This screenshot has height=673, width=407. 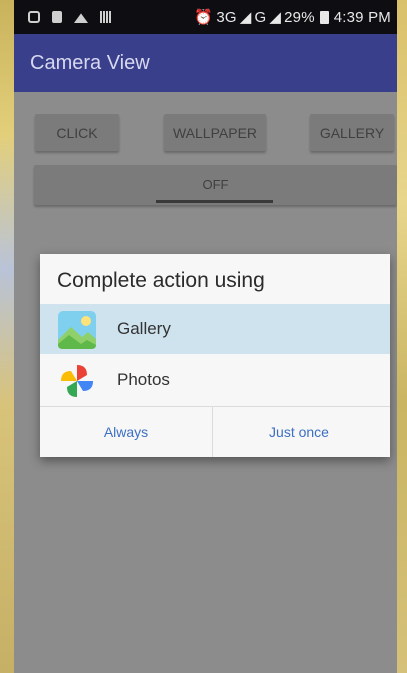 I want to click on click-button: CLICK, so click(x=77, y=132).